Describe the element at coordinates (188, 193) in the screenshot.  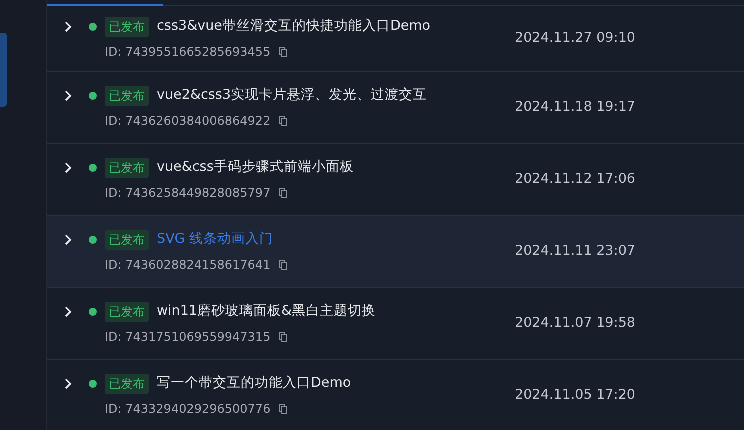
I see `article-id: ID: 7436258449828085797` at that location.